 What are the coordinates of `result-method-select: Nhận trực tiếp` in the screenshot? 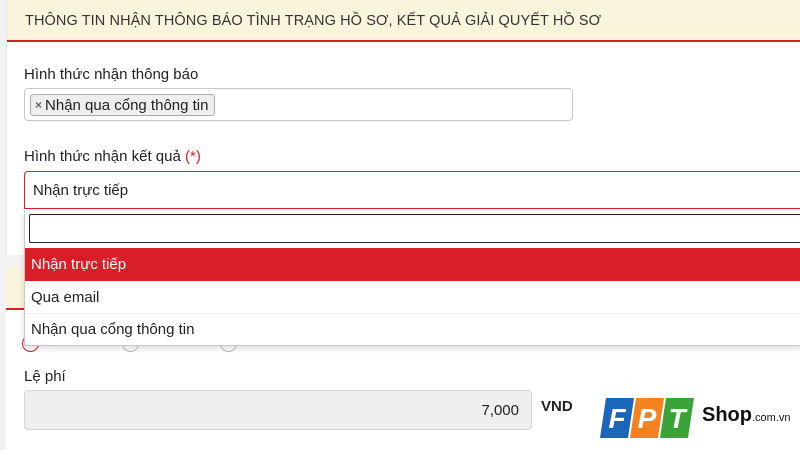 It's located at (412, 190).